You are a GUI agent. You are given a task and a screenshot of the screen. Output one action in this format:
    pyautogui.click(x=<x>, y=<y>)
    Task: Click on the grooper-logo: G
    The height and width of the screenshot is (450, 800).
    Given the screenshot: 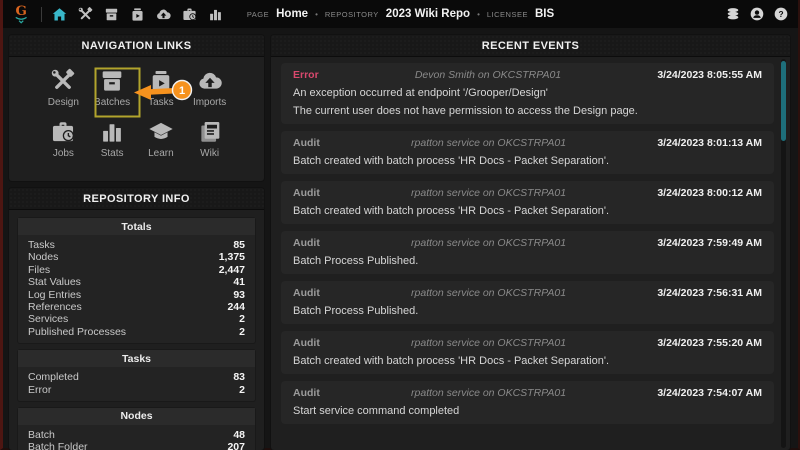 What is the action you would take?
    pyautogui.click(x=22, y=14)
    